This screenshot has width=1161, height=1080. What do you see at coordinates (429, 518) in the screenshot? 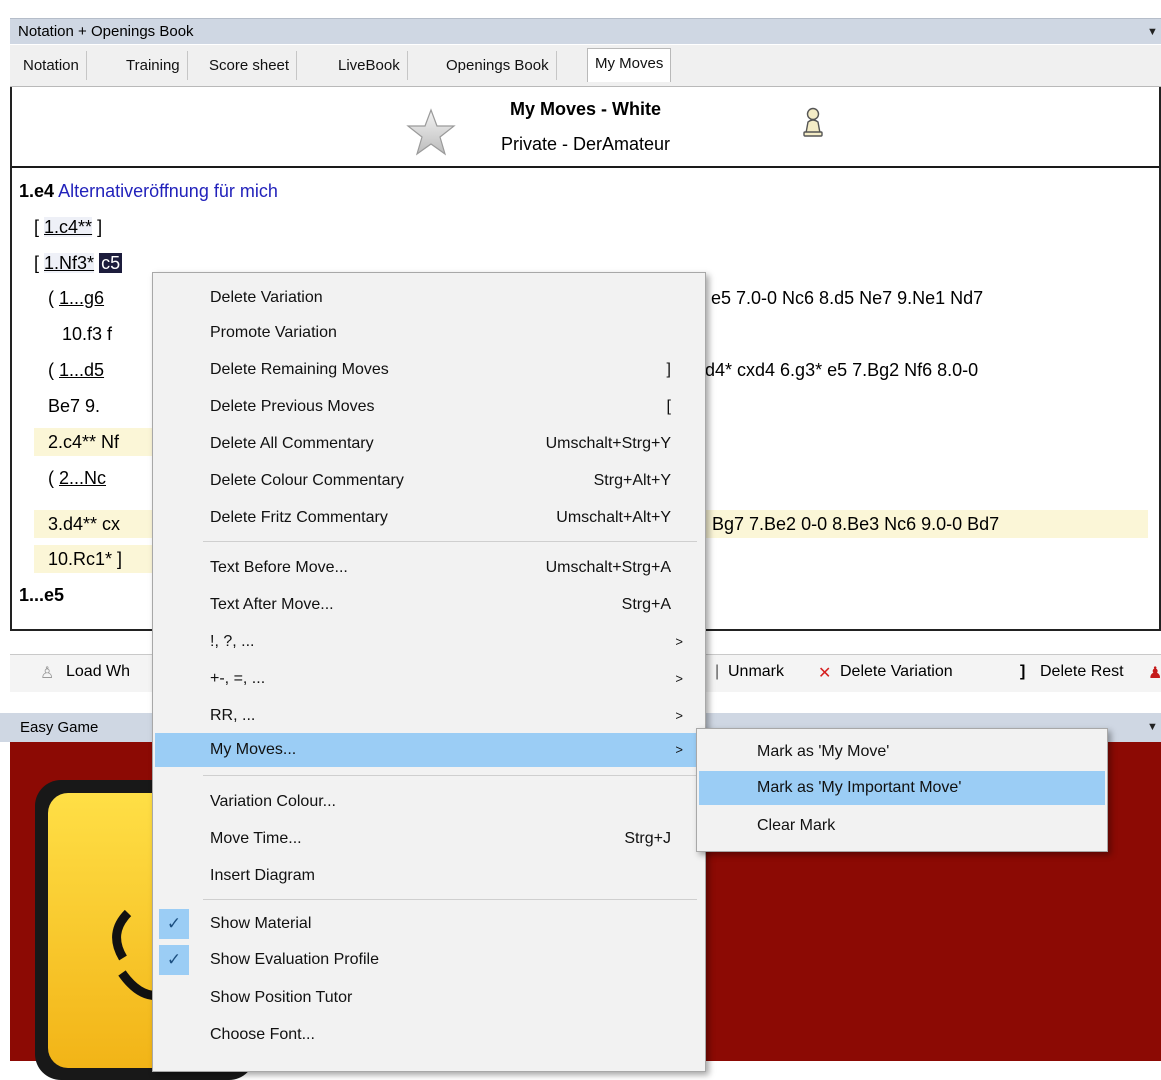
I see `menu-delete-fritz-commentary: Delete Fritz Commentary Umschalt+Alt+Y` at bounding box center [429, 518].